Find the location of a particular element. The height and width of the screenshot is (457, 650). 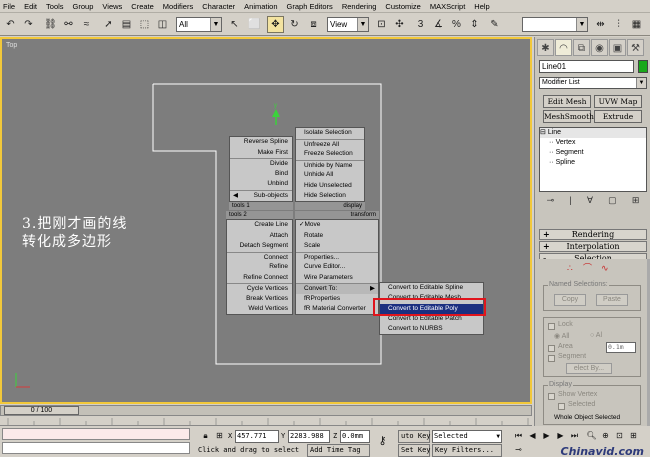

modify-tab-icon: ◠ is located at coordinates (563, 47).